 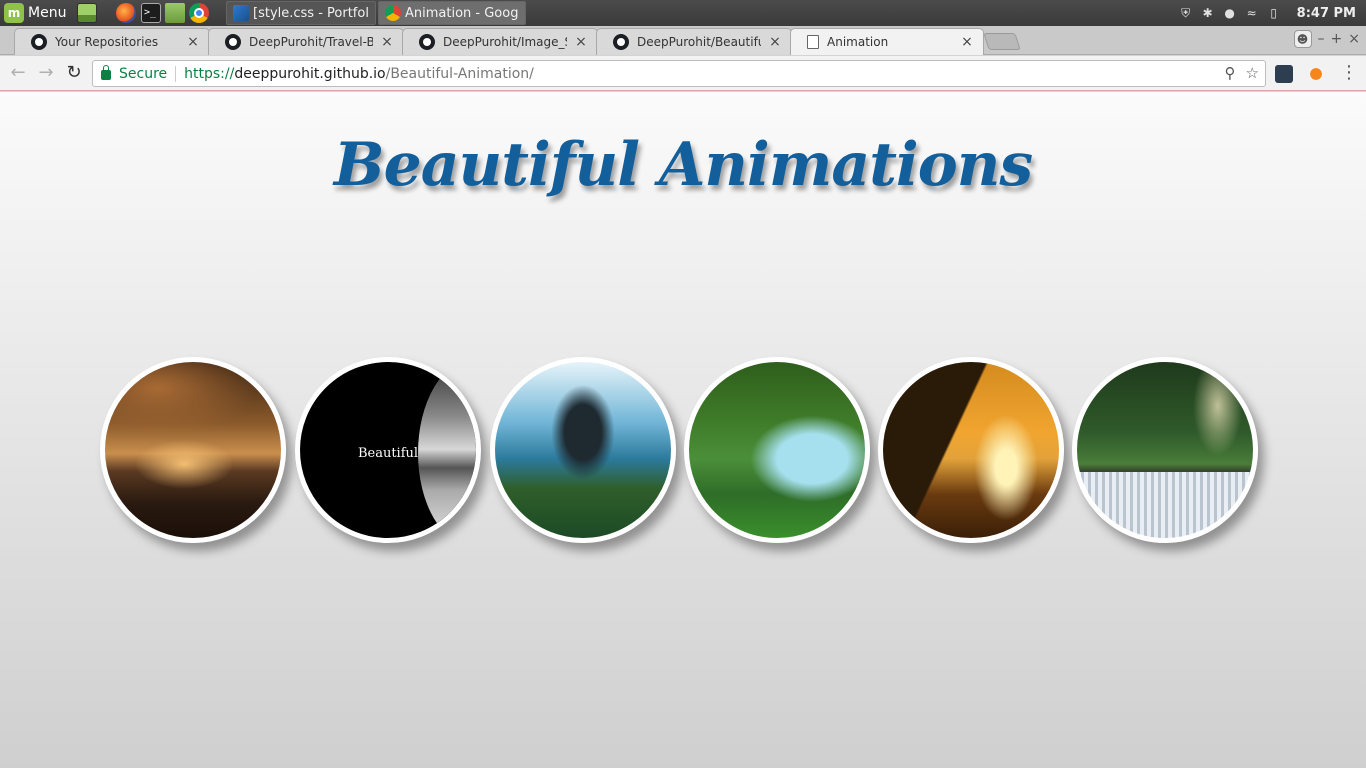 I want to click on image-circle-waterfall, so click(x=1165, y=450).